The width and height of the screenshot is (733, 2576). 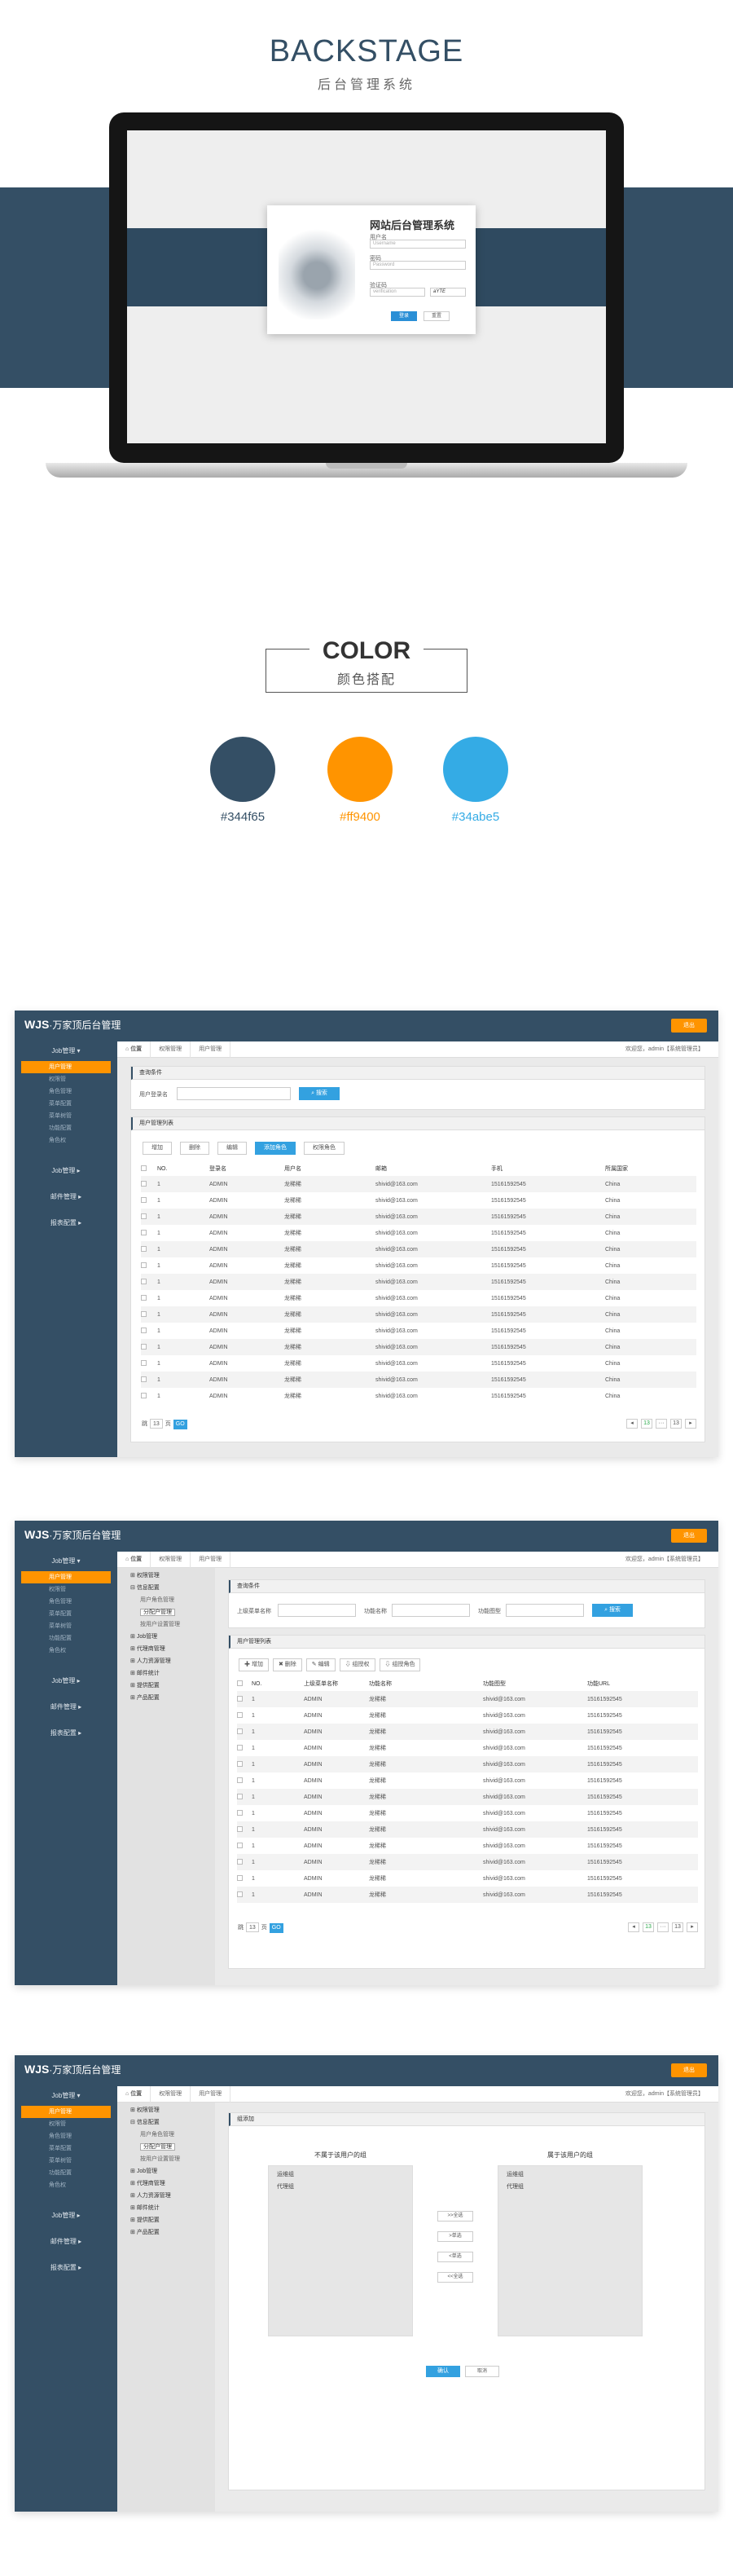 What do you see at coordinates (418, 265) in the screenshot?
I see `password-input: Password` at bounding box center [418, 265].